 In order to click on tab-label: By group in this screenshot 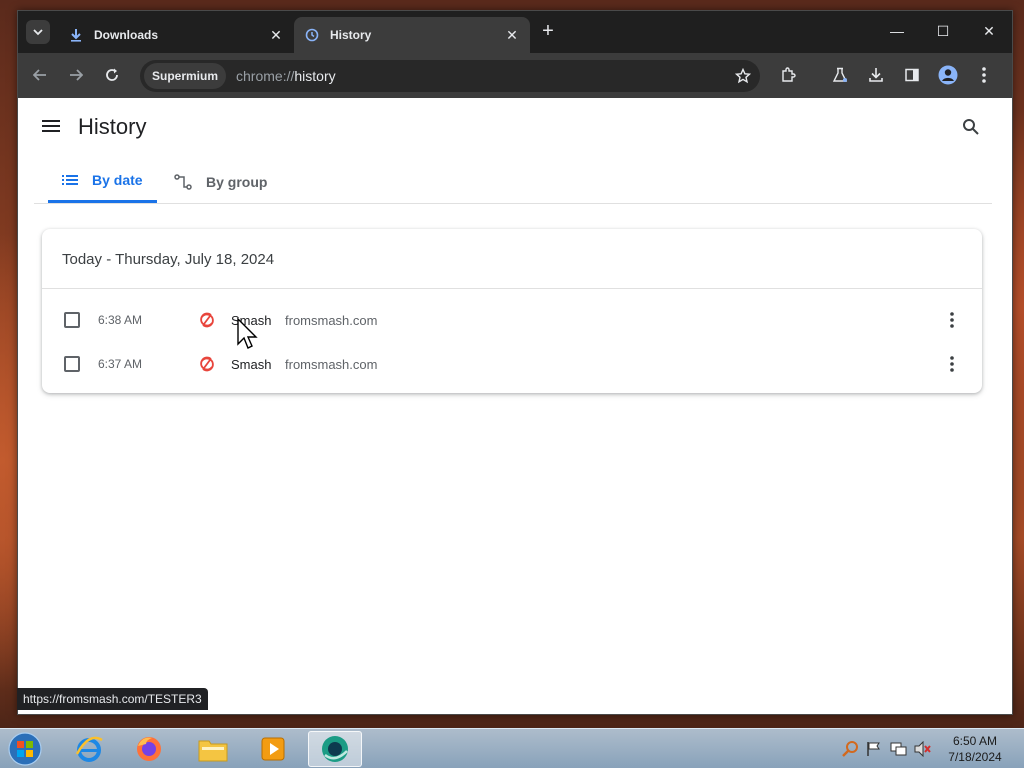, I will do `click(237, 181)`.